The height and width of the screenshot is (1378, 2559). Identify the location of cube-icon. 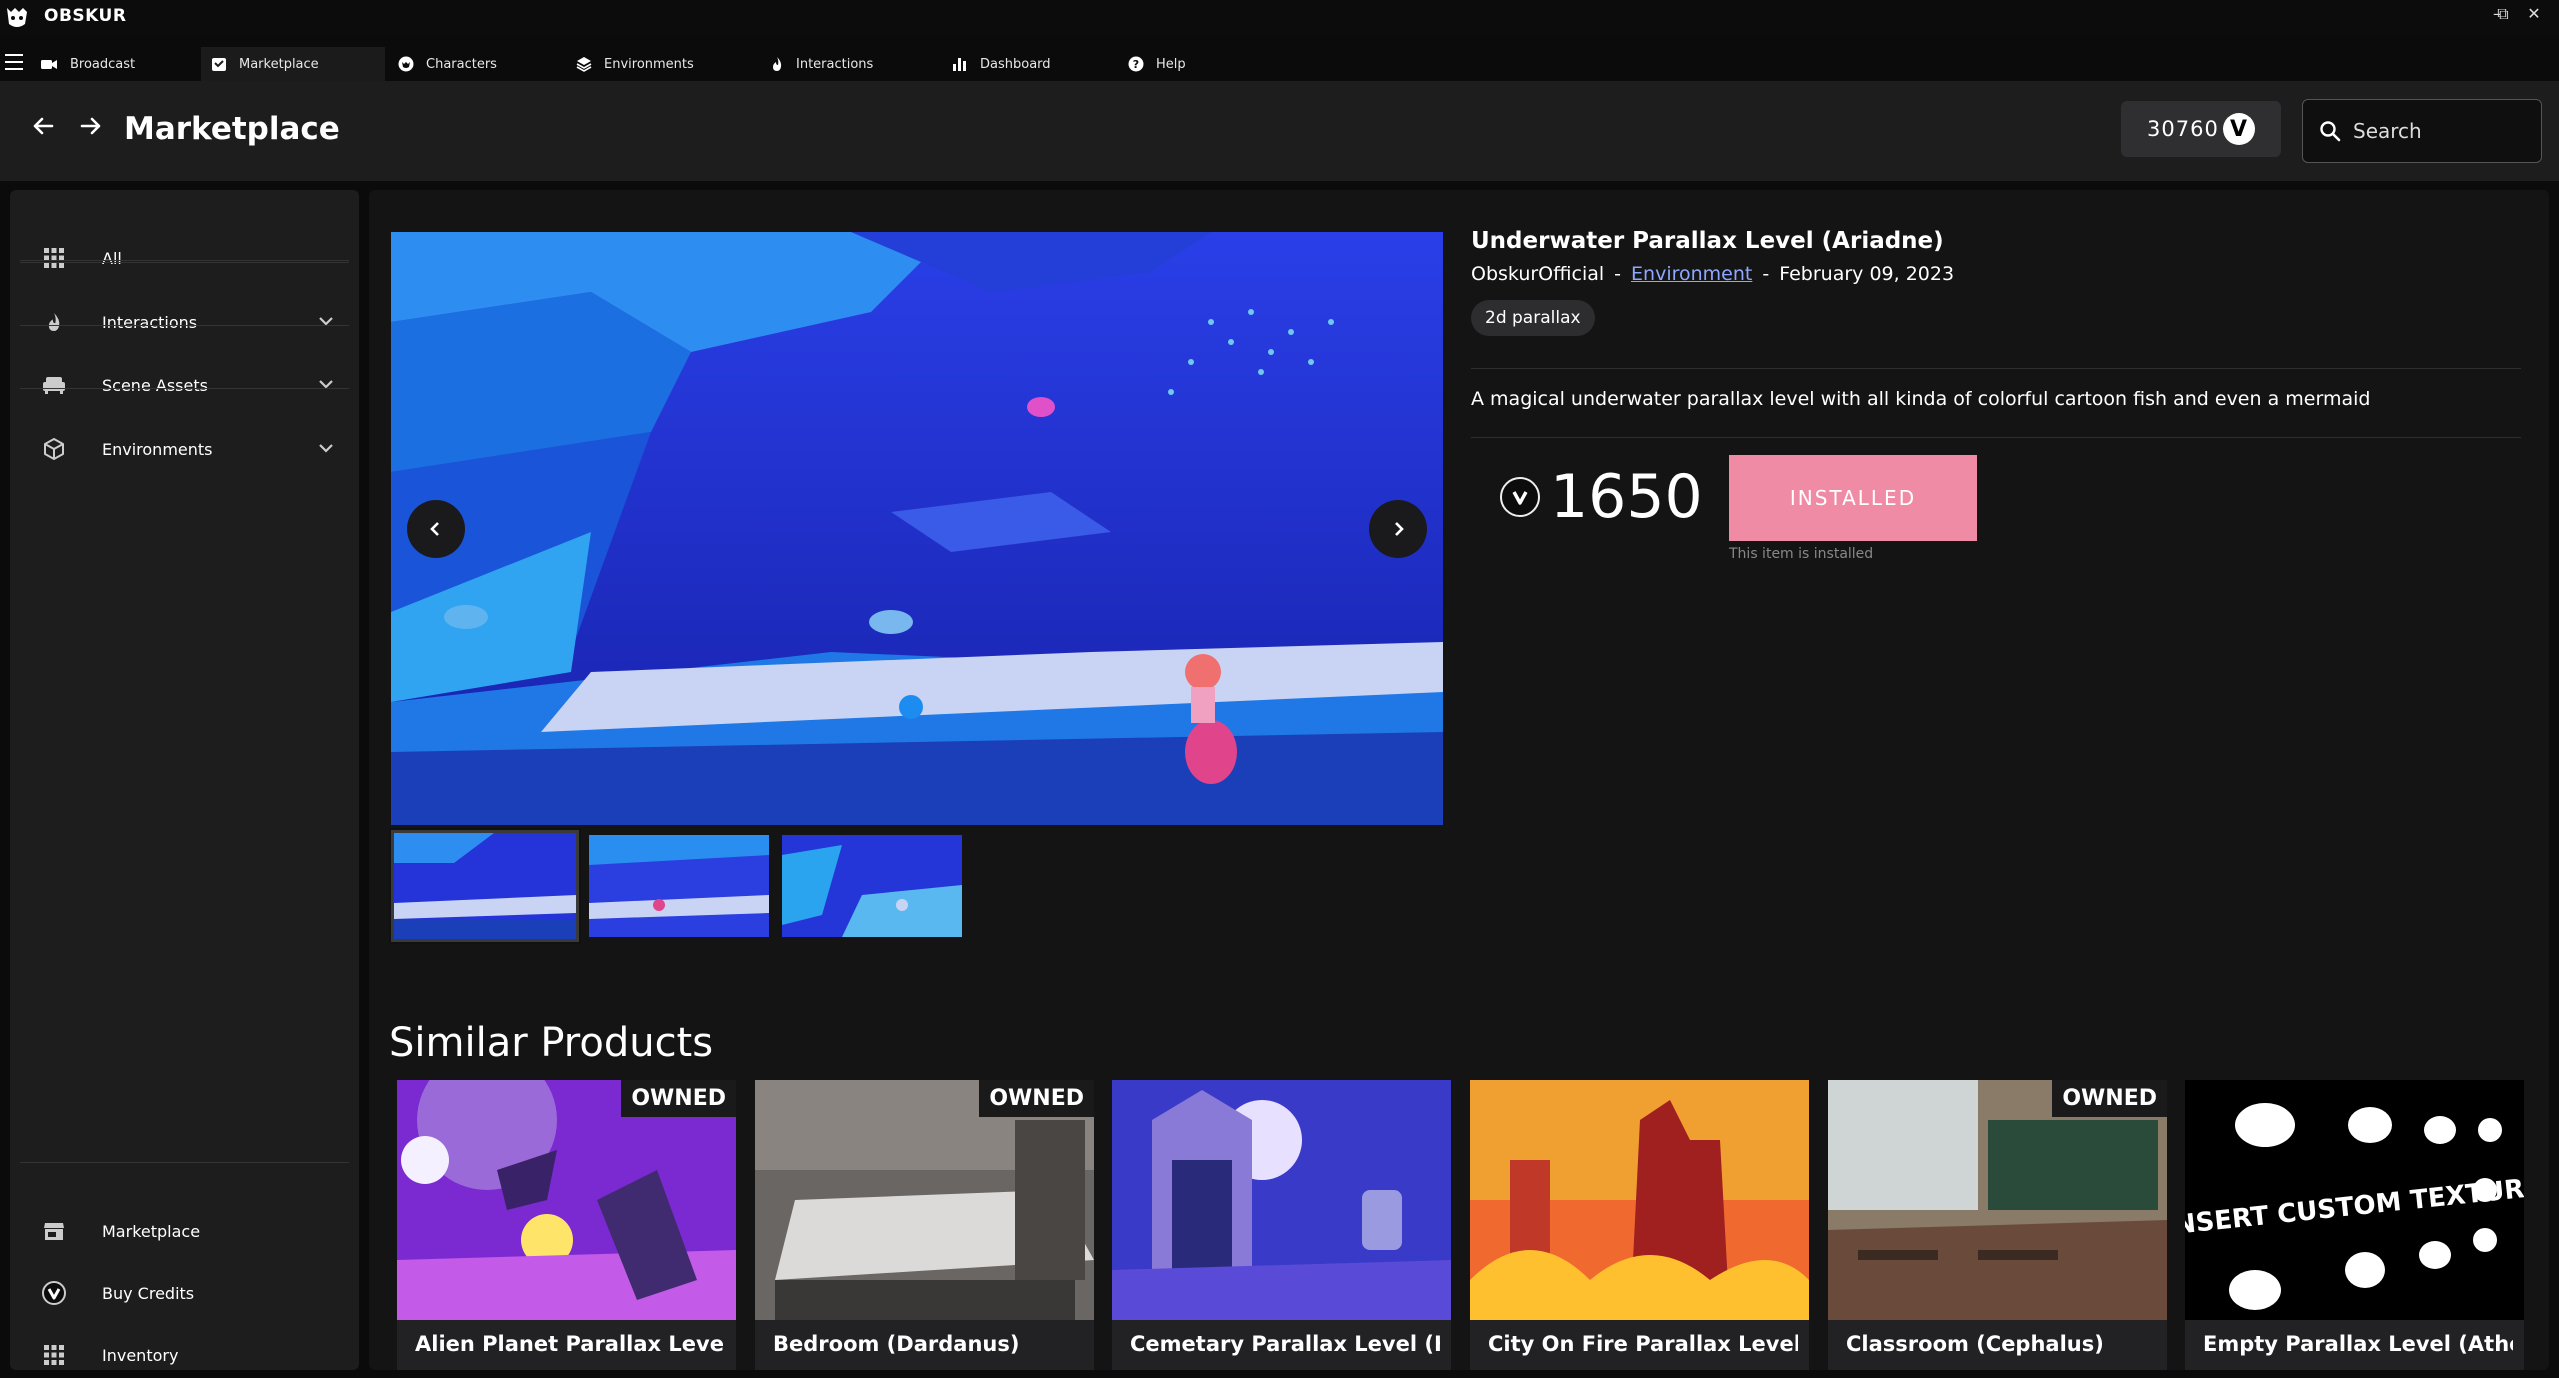
(54, 449).